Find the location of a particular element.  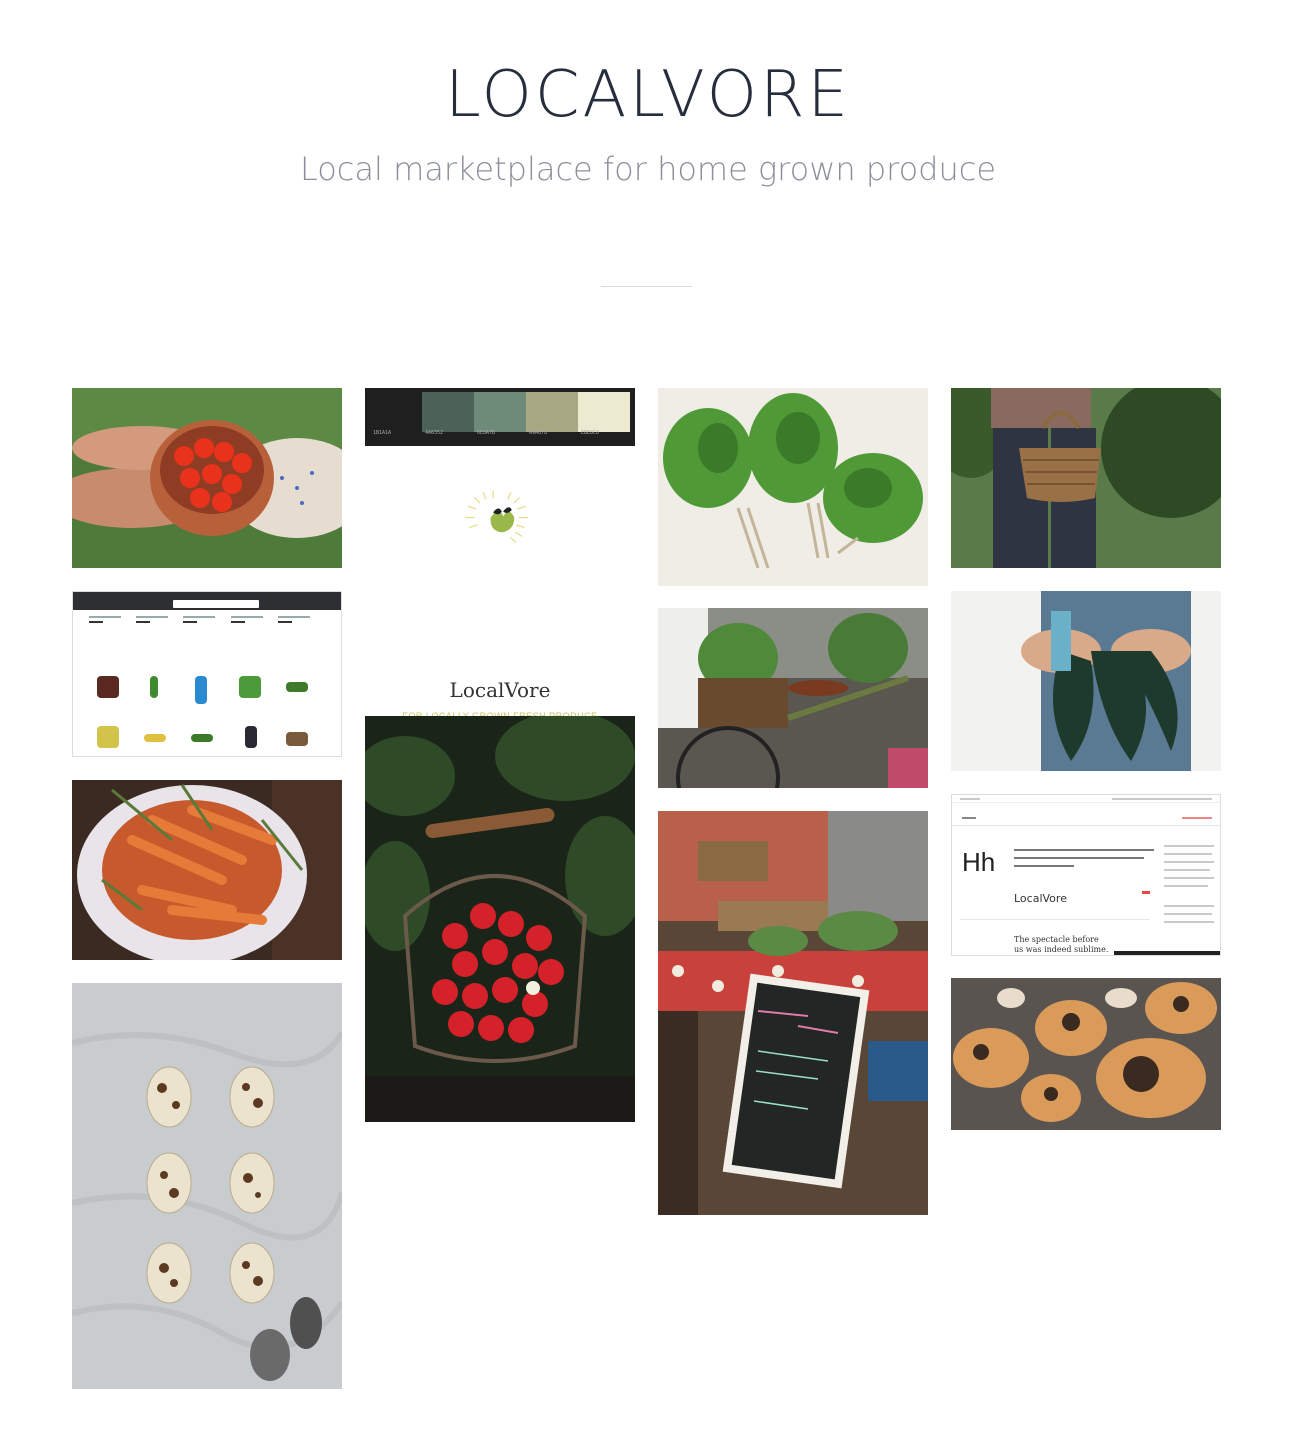

header-divider is located at coordinates (646, 286).